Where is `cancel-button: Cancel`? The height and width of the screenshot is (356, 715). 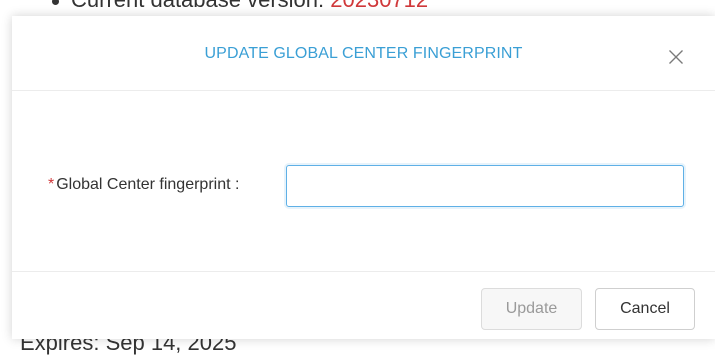 cancel-button: Cancel is located at coordinates (645, 309).